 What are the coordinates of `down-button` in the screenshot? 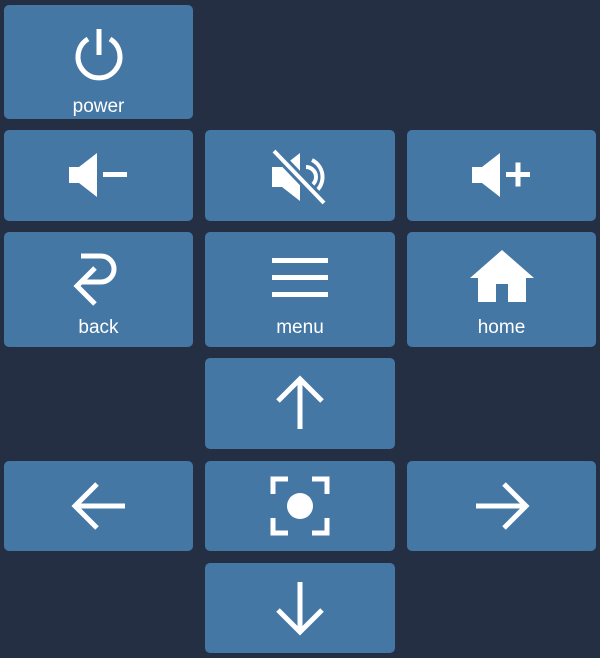 It's located at (300, 608).